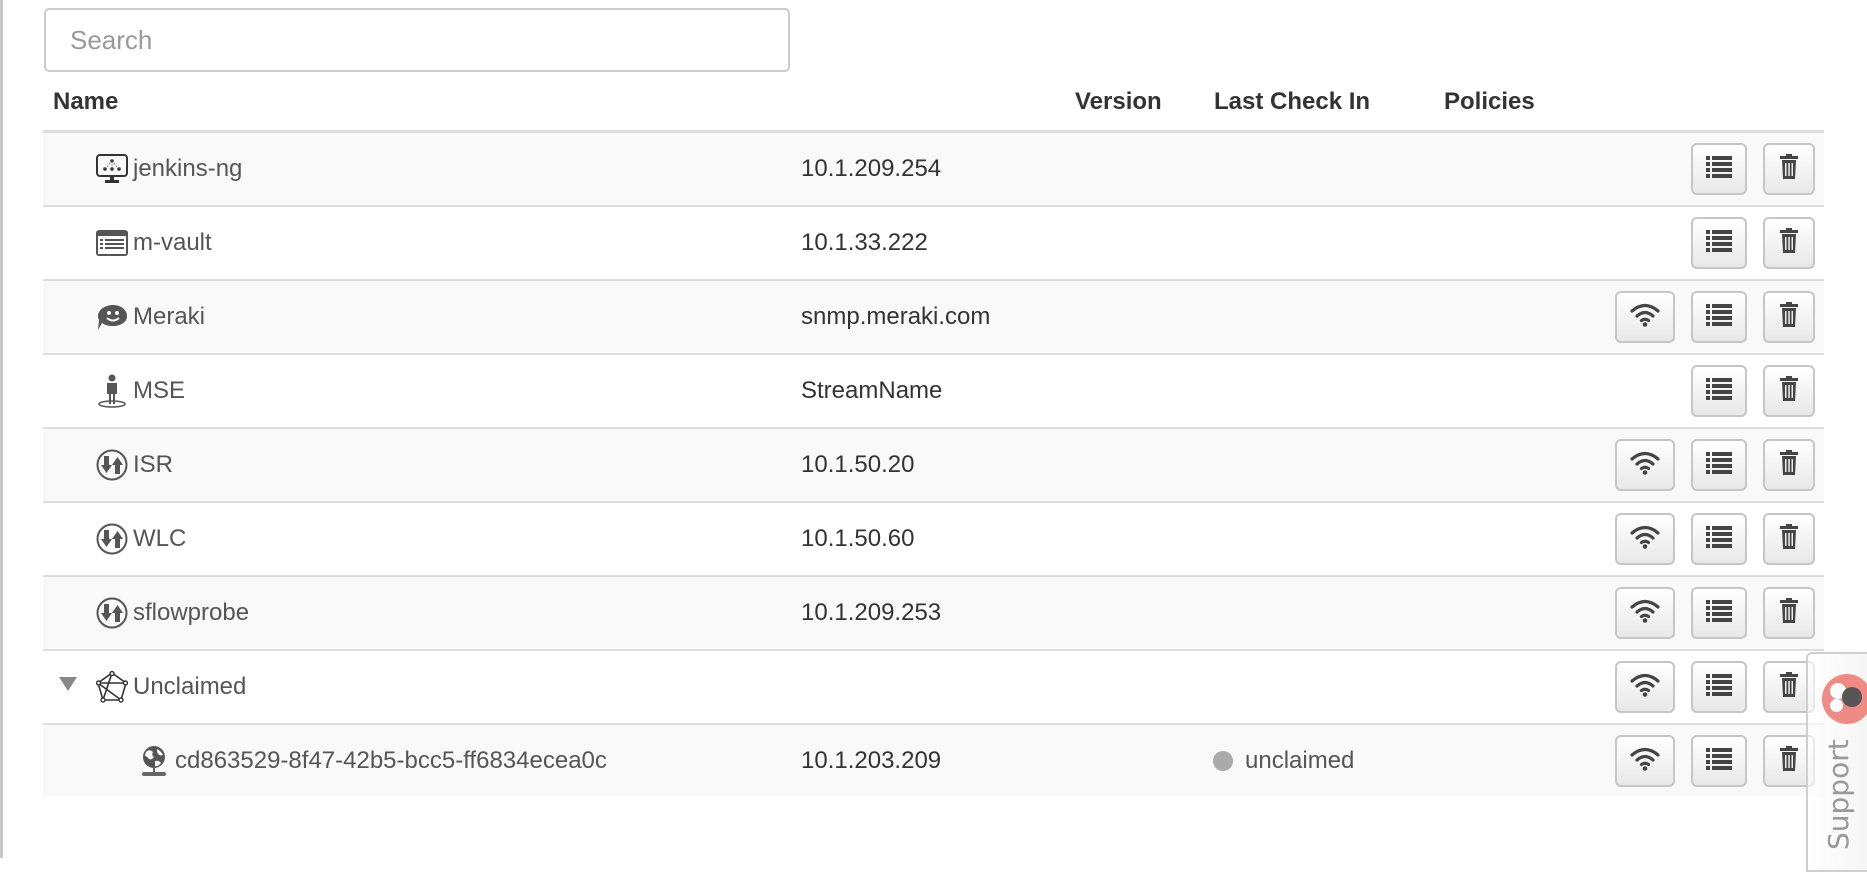  Describe the element at coordinates (417, 40) in the screenshot. I see `search-input` at that location.